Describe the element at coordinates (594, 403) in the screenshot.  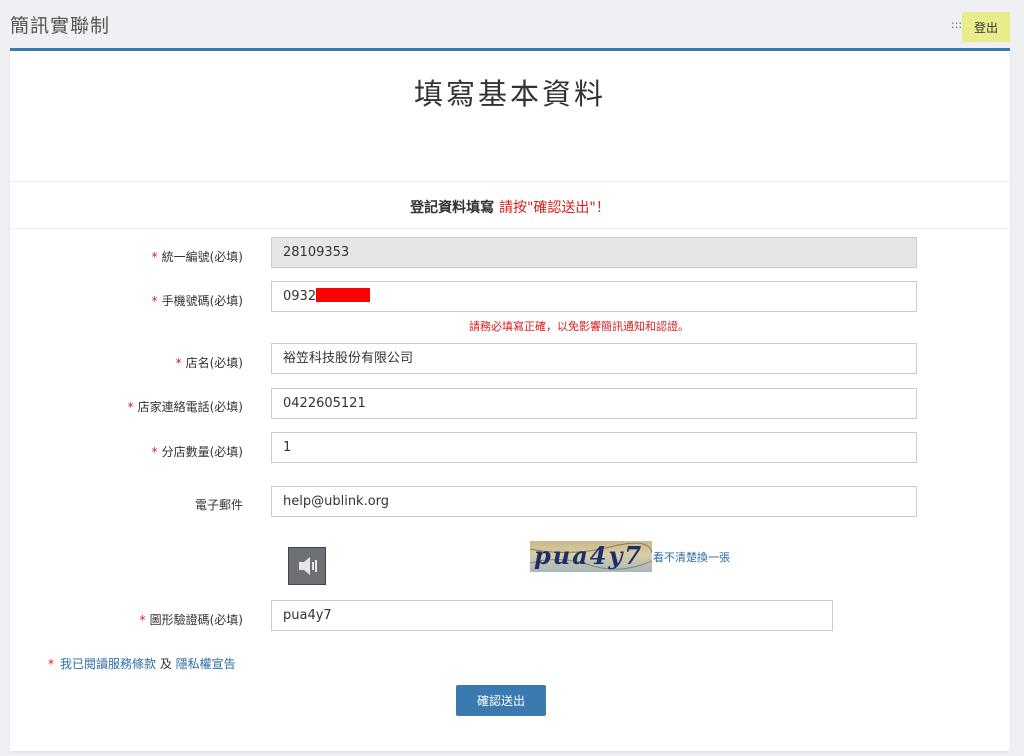
I see `store-phone-field: 0422605121` at that location.